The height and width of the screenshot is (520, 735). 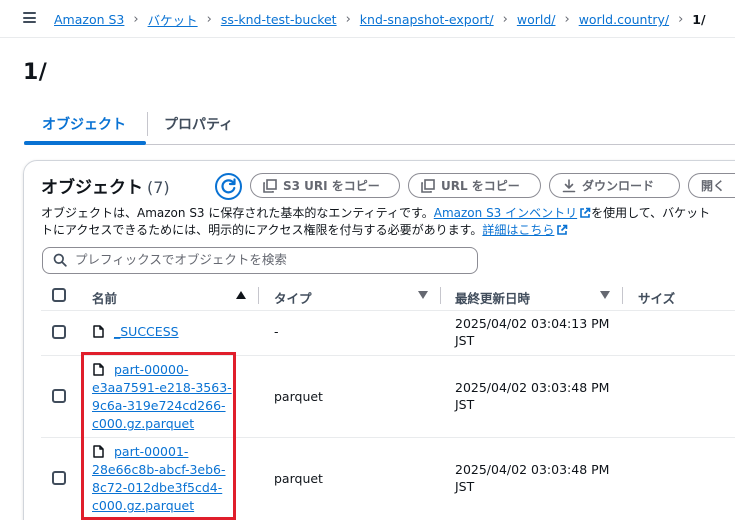 What do you see at coordinates (173, 19) in the screenshot?
I see `breadcrumb-buckets: バケット` at bounding box center [173, 19].